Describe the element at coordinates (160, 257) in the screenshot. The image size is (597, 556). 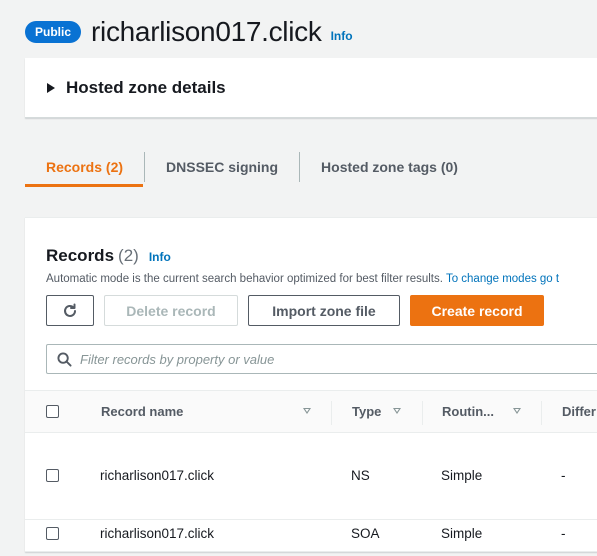
I see `records-info-link: Info` at that location.